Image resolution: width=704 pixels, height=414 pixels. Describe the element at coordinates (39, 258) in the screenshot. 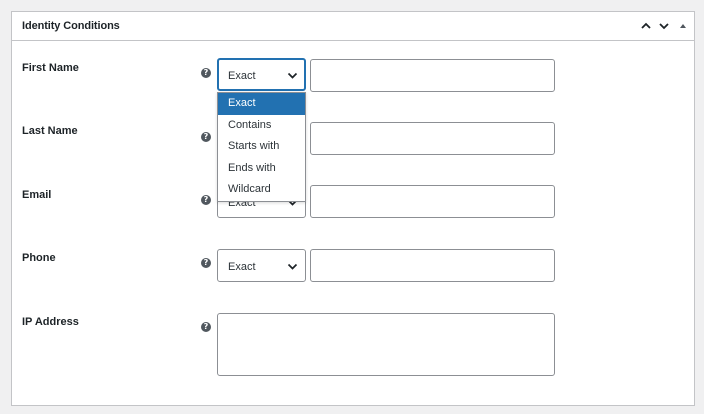

I see `phone-label: Phone` at that location.